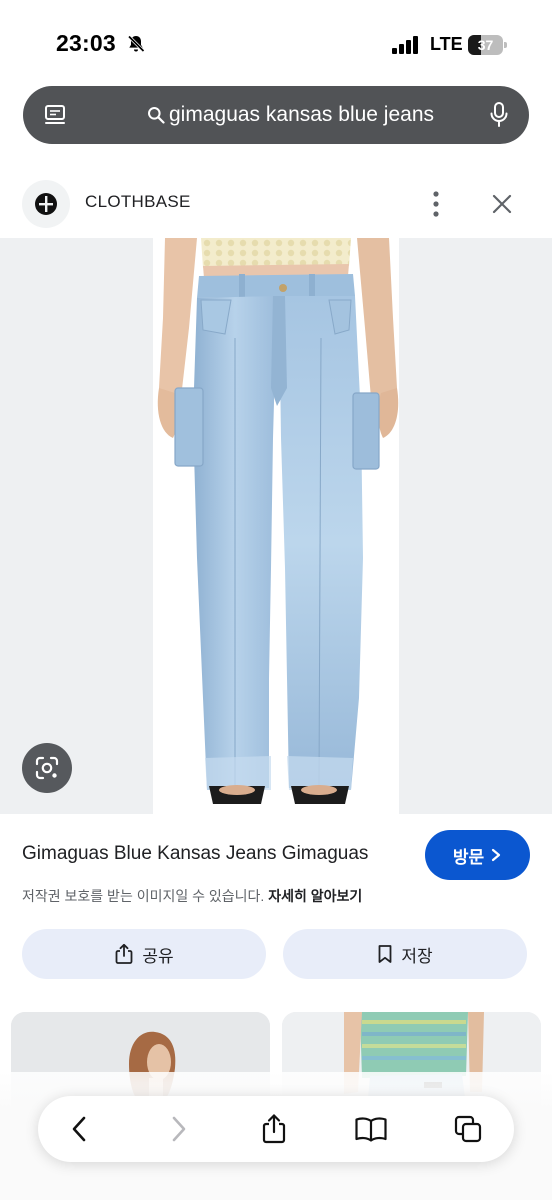 The width and height of the screenshot is (552, 1200). What do you see at coordinates (86, 43) in the screenshot?
I see `status-time: 23:03` at bounding box center [86, 43].